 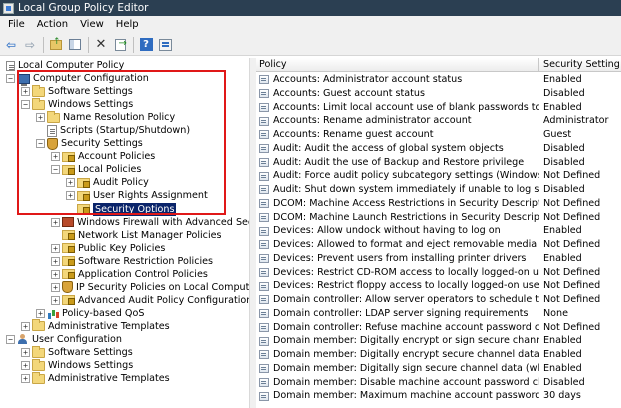 What do you see at coordinates (77, 79) in the screenshot?
I see `tree-computer-configuration: − Computer Configuration` at bounding box center [77, 79].